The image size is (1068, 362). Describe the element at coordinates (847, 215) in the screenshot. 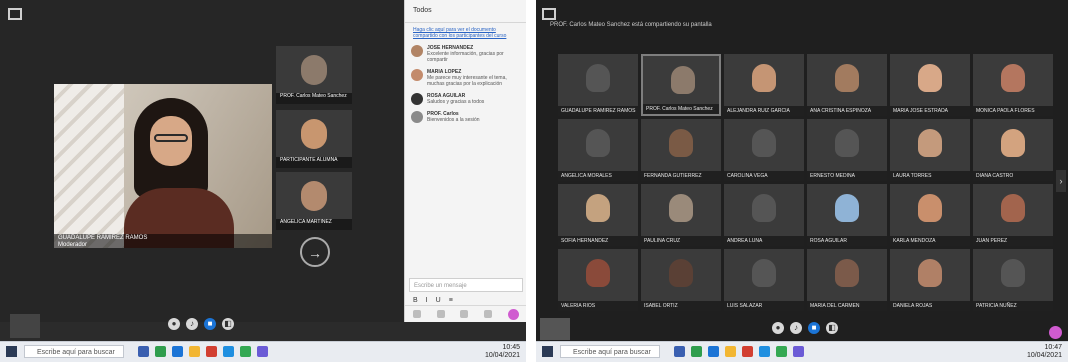

I see `participant-tile: ROSA AGUILAR` at that location.